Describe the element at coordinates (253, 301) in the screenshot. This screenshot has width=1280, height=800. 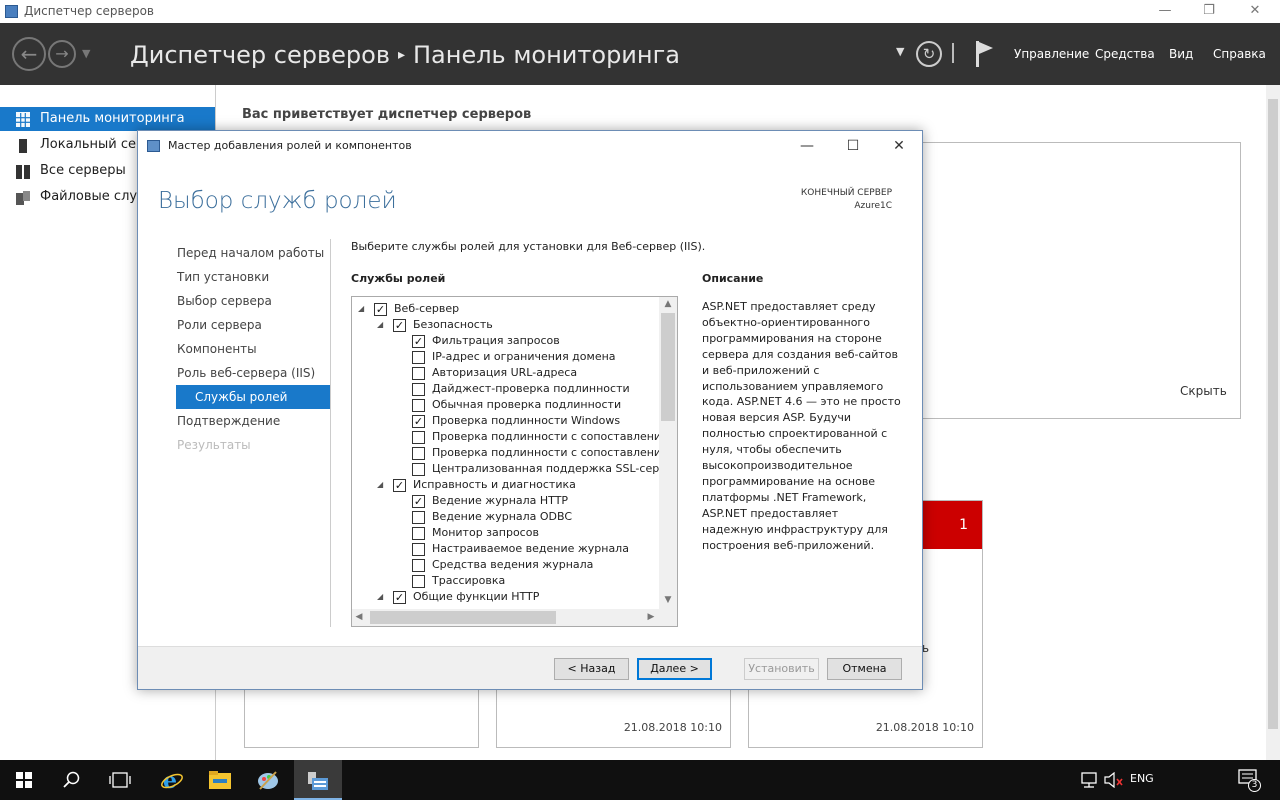
I see `step-server-selection: Выбор сервера` at that location.